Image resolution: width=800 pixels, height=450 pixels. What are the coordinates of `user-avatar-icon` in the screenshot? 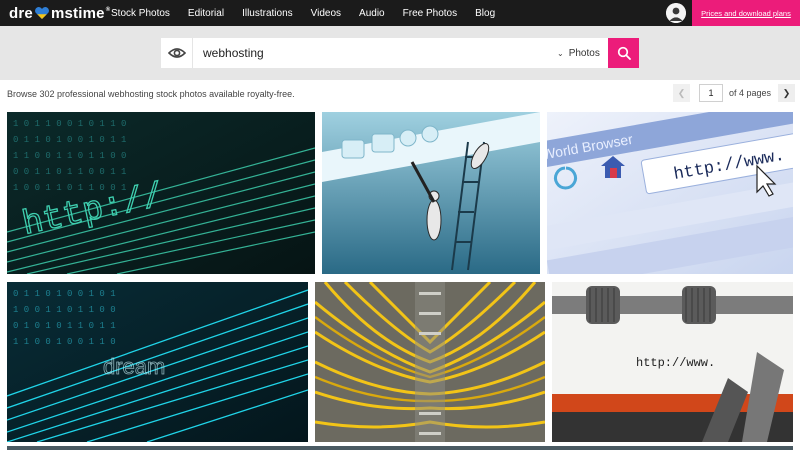 It's located at (676, 13).